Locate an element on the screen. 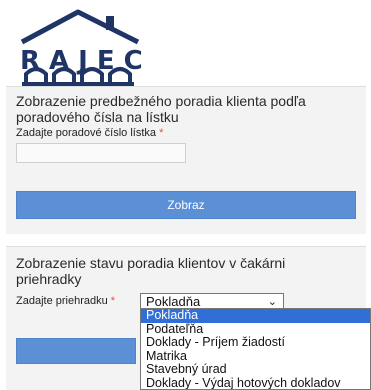 The image size is (371, 390). show-button: Zobraz is located at coordinates (186, 205).